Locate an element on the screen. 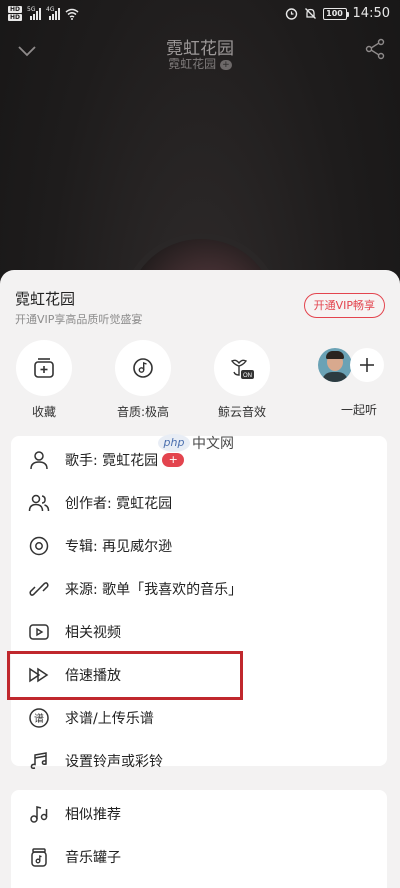 This screenshot has height=888, width=400. highlight-annotation is located at coordinates (125, 675).